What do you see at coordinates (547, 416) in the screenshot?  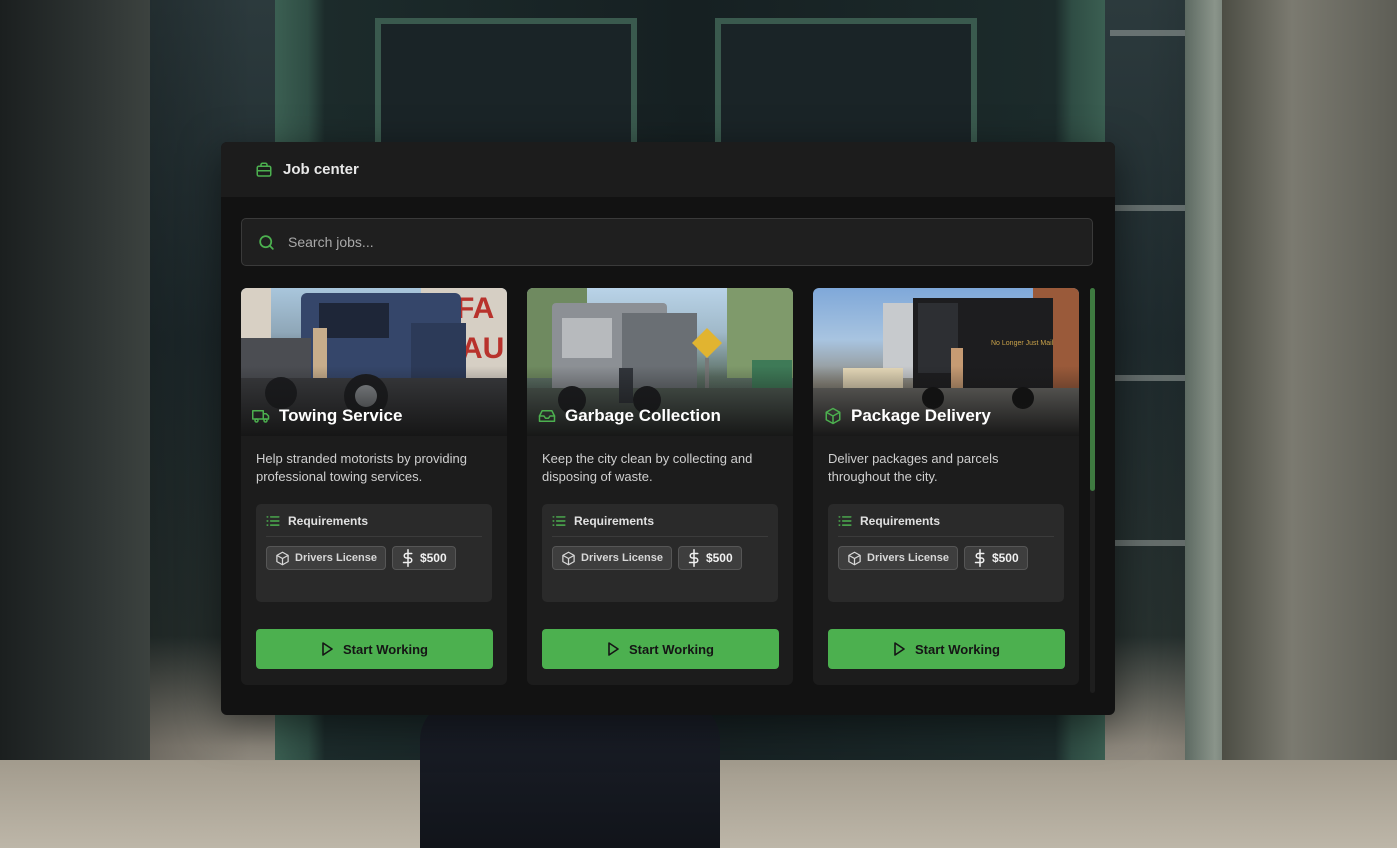 I see `inbox-icon` at bounding box center [547, 416].